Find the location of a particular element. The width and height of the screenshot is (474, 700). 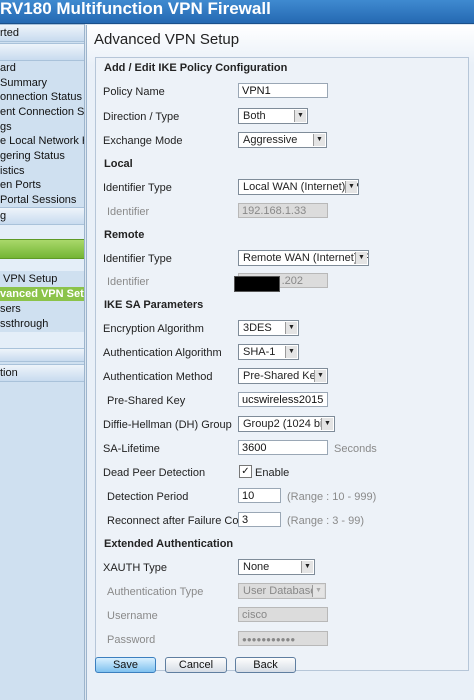

sidebar-item-connection-status: onnection Status is located at coordinates (42, 97).